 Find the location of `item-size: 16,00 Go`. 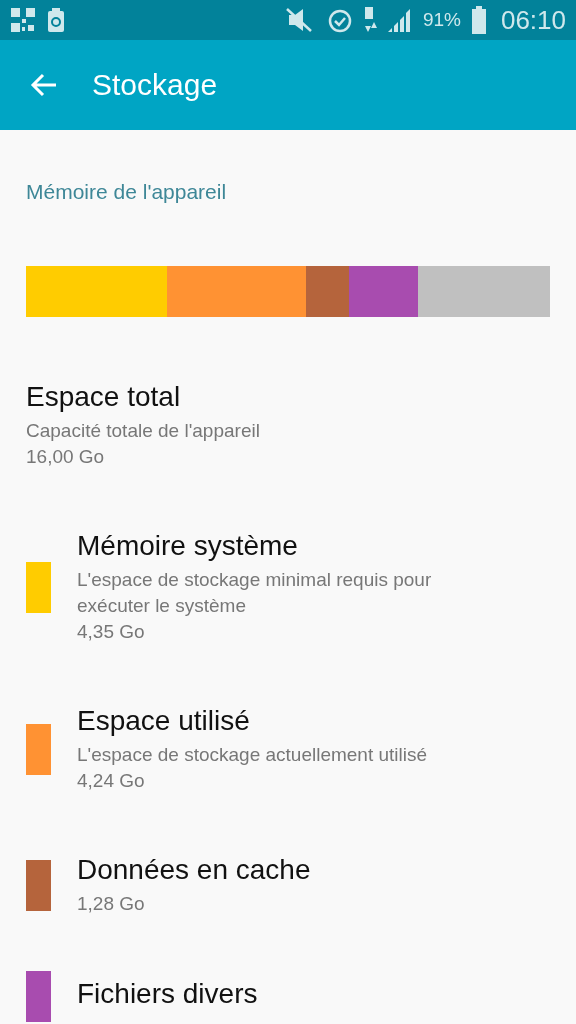

item-size: 16,00 Go is located at coordinates (66, 457).